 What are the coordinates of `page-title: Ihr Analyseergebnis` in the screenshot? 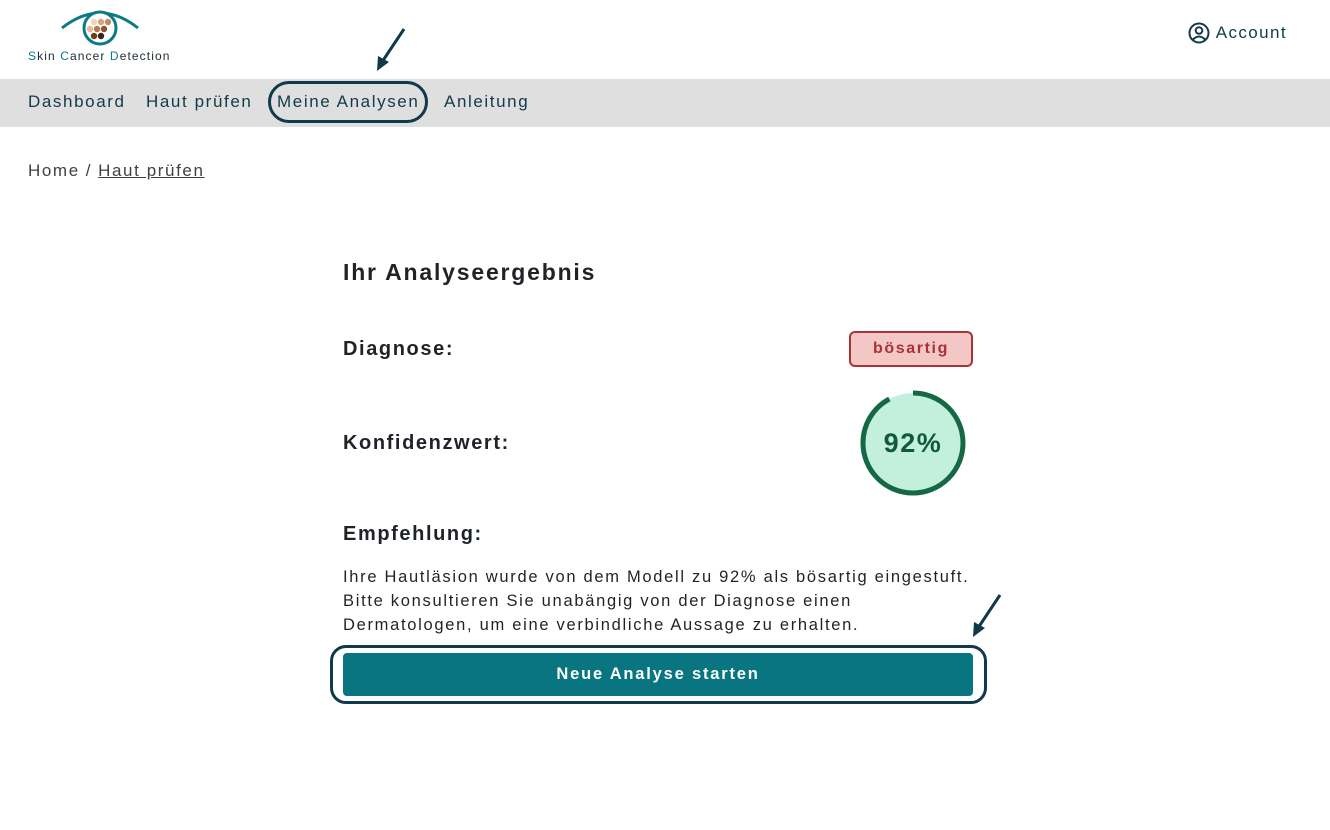 It's located at (470, 272).